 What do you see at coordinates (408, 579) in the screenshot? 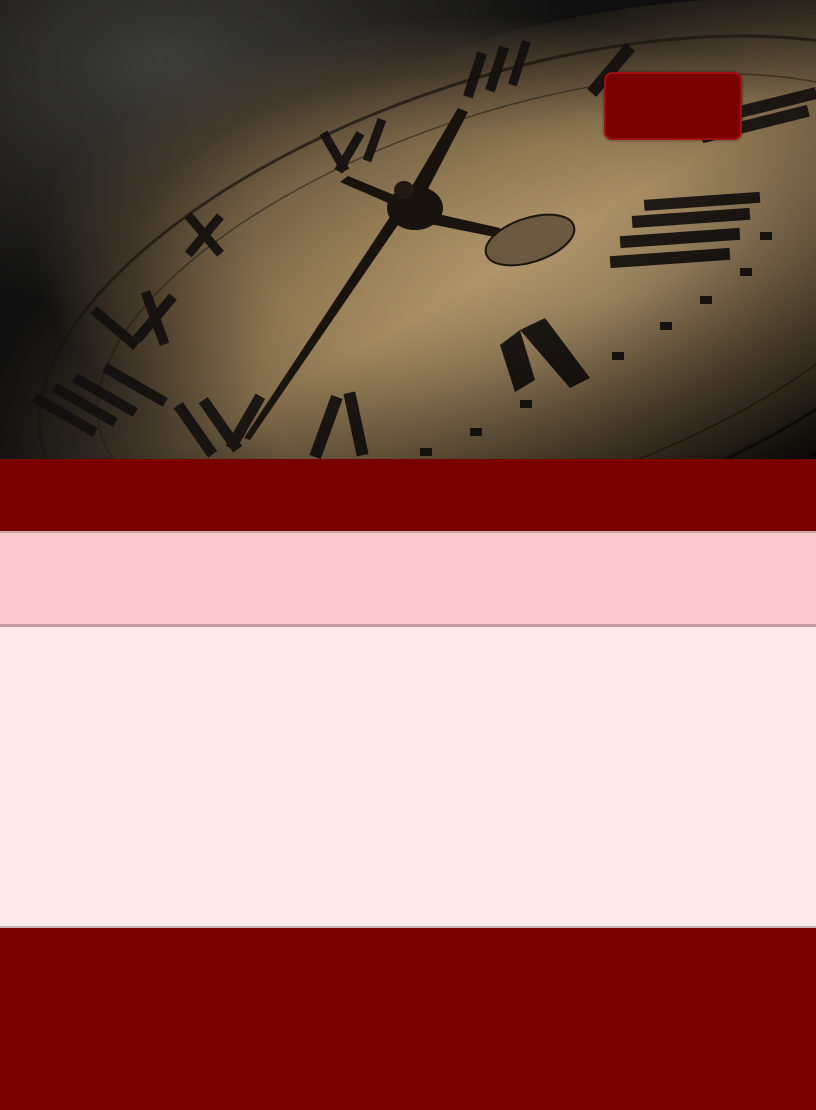
I see `pink-band` at bounding box center [408, 579].